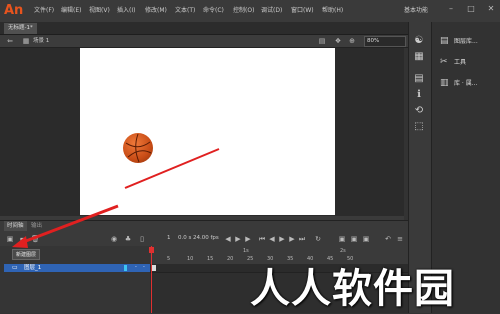  What do you see at coordinates (172, 168) in the screenshot?
I see `arrow-line` at bounding box center [172, 168].